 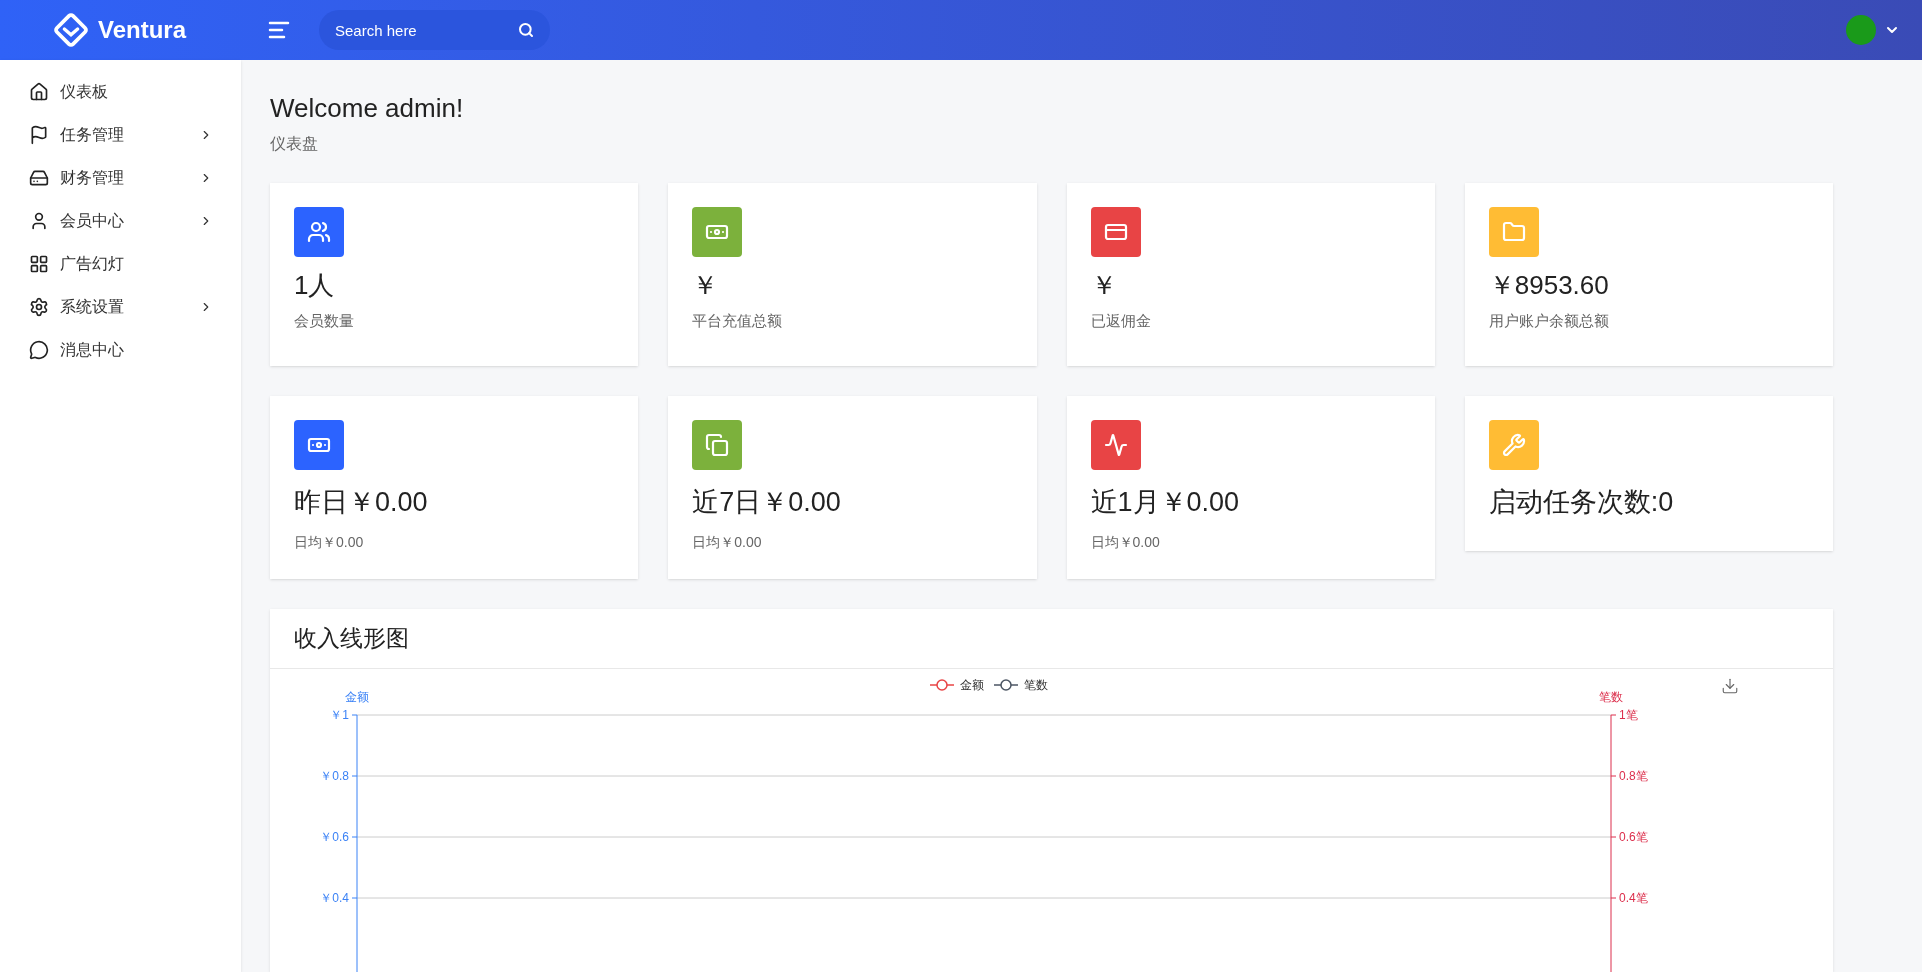 I want to click on sidebar-item: 广告幻灯, so click(x=120, y=263).